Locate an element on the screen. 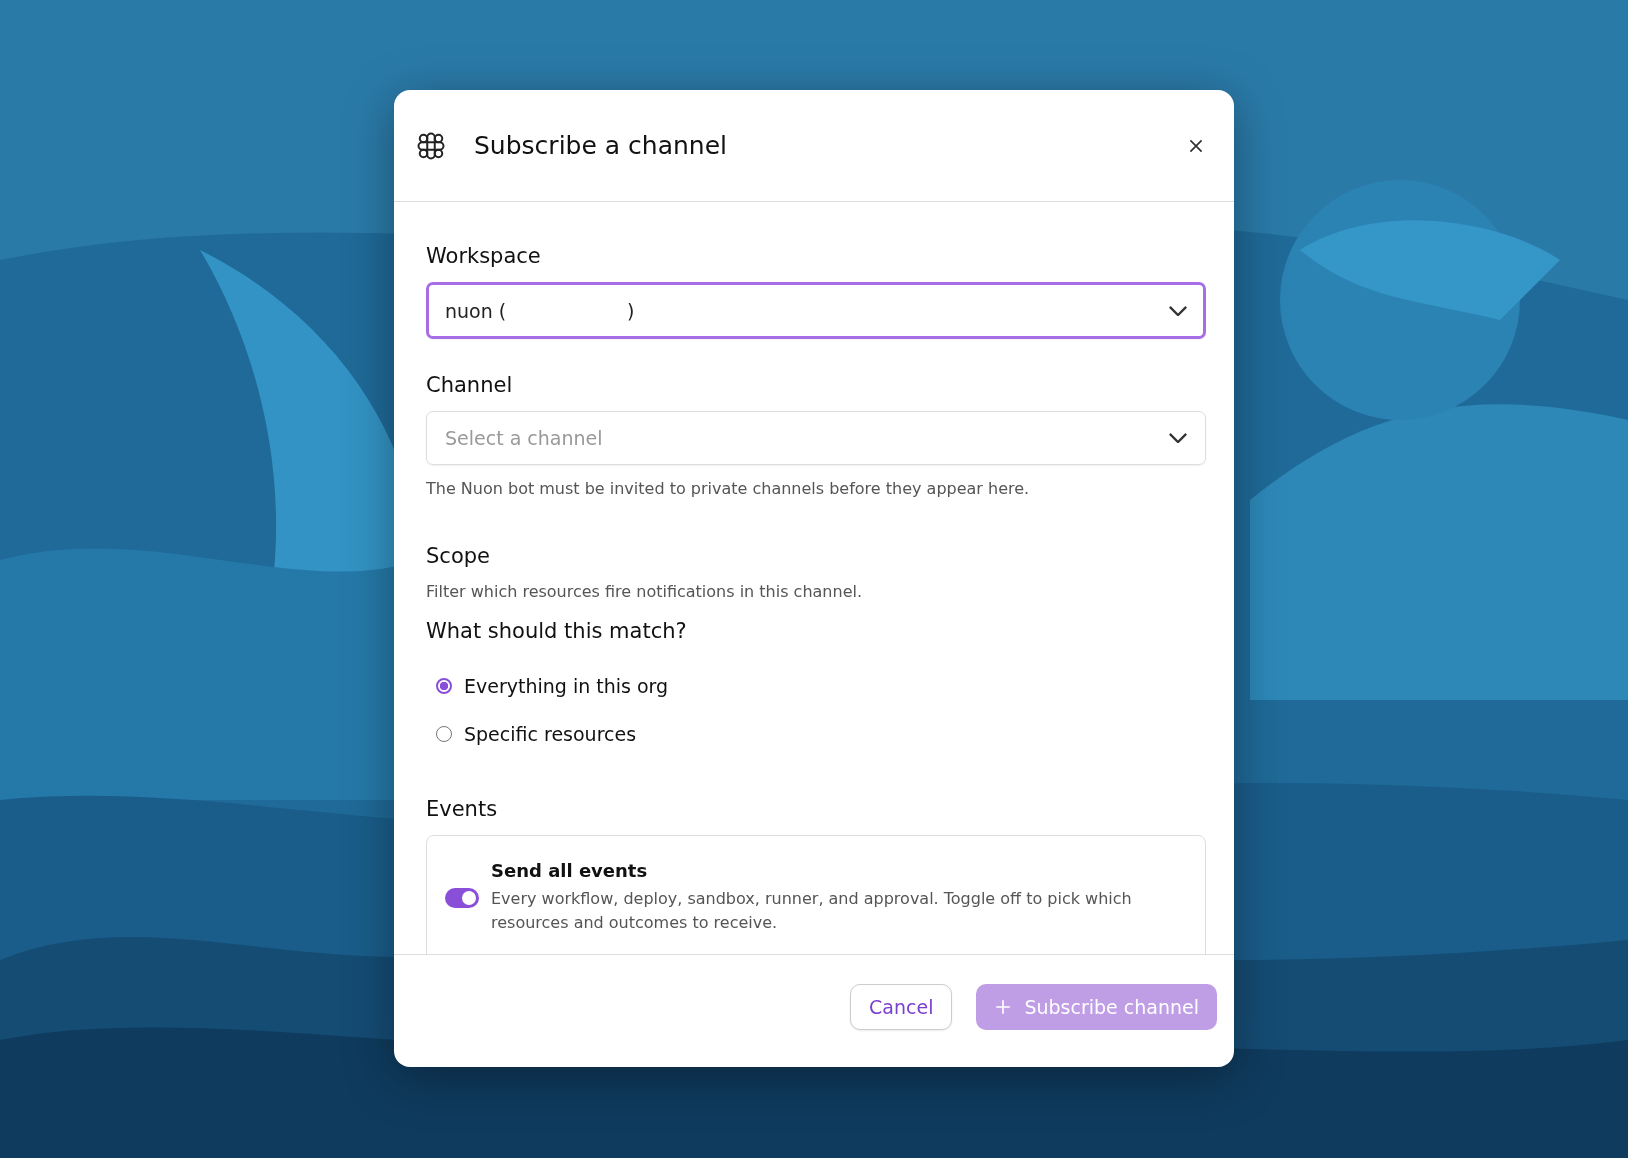  toggle-switch is located at coordinates (462, 897).